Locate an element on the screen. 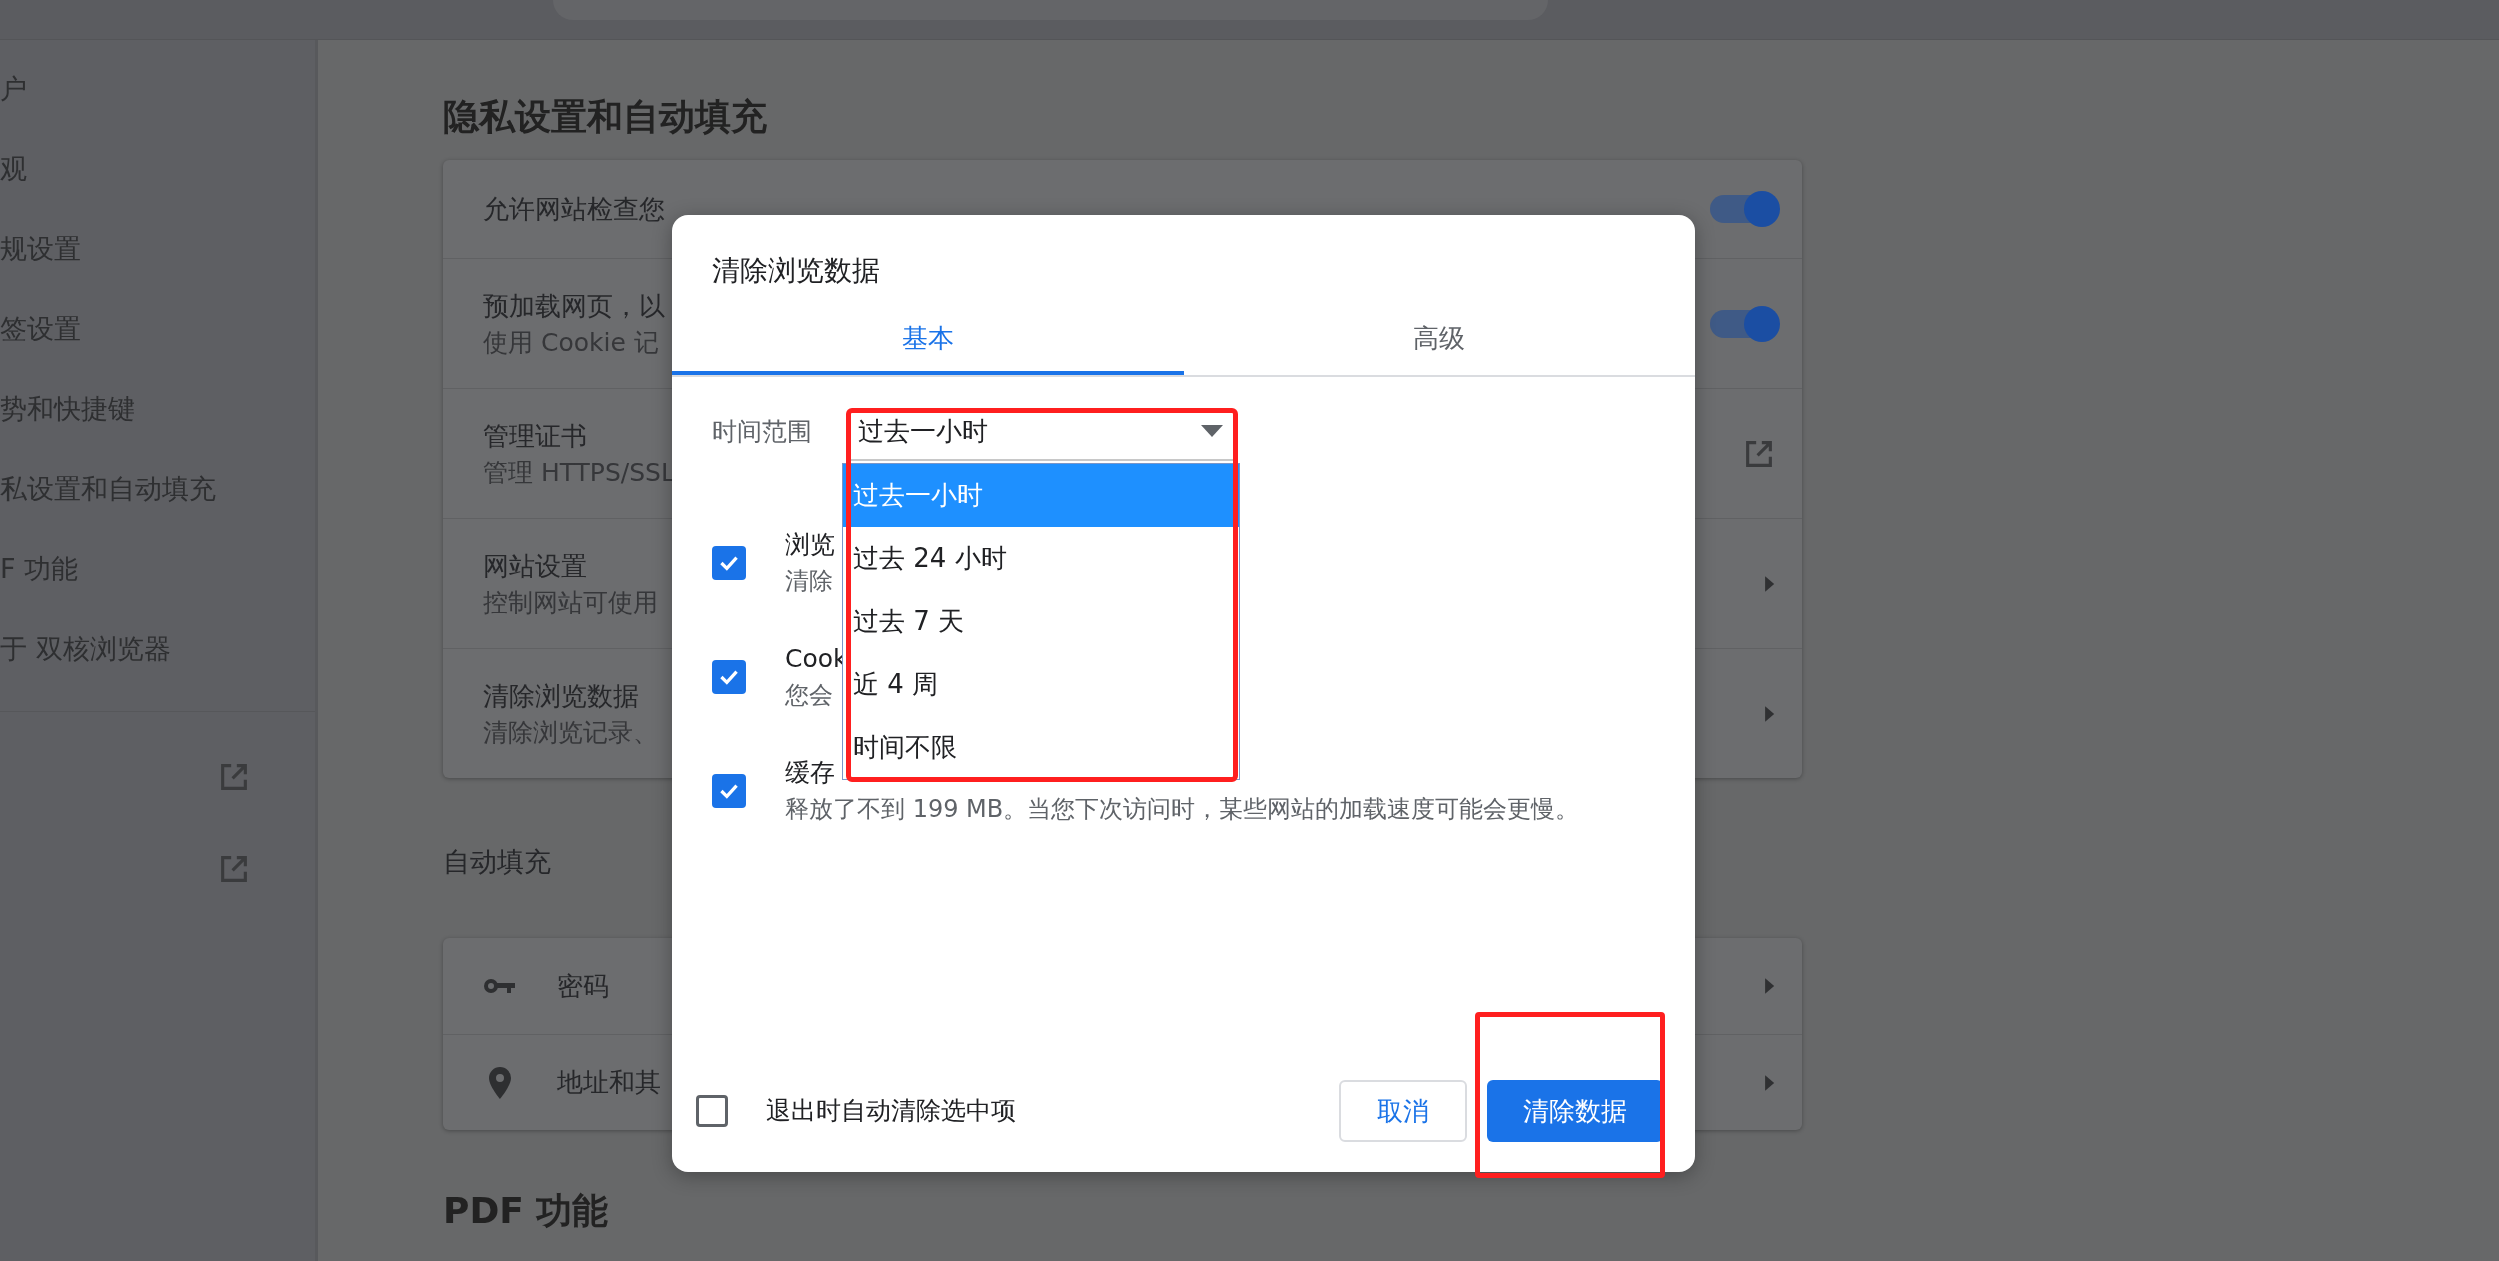  section-heading: 自动填充 is located at coordinates (497, 862).